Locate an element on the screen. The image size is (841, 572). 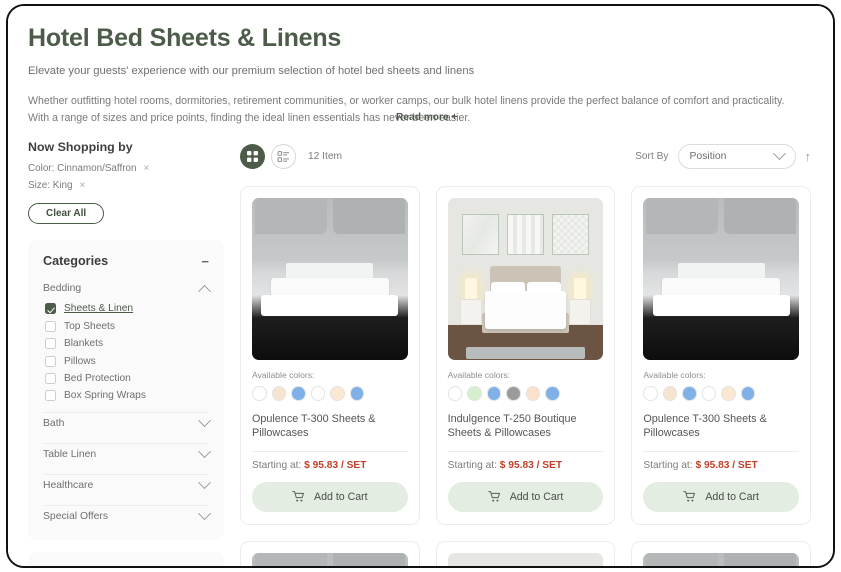
category-group-label: Healthcare is located at coordinates (68, 486).